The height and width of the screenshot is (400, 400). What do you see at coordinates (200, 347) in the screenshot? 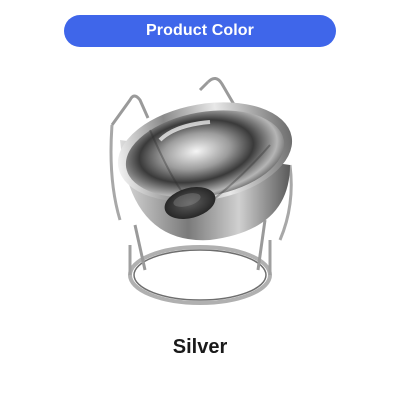
I see `color-name-label: Silver` at bounding box center [200, 347].